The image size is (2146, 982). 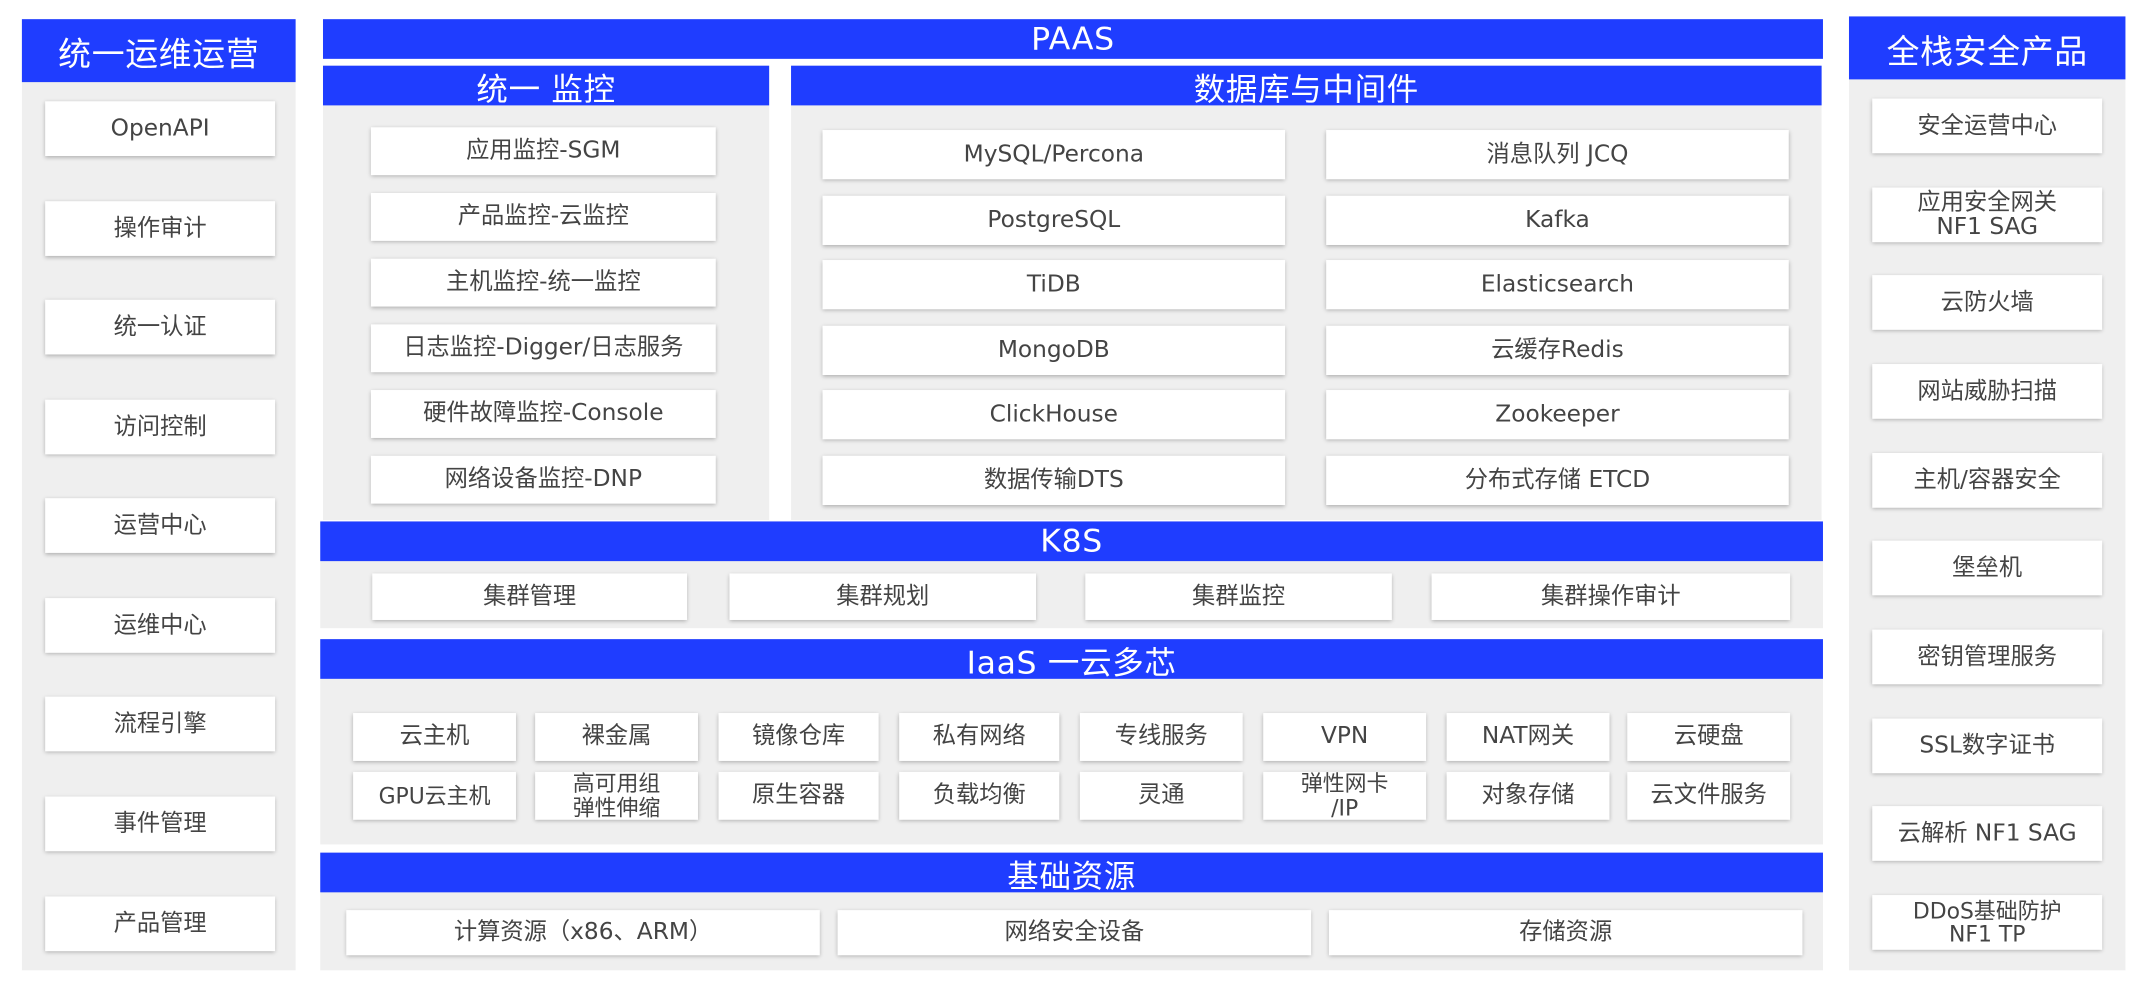 What do you see at coordinates (543, 348) in the screenshot?
I see `monitor-item: 日志监控-Digger/日志服务` at bounding box center [543, 348].